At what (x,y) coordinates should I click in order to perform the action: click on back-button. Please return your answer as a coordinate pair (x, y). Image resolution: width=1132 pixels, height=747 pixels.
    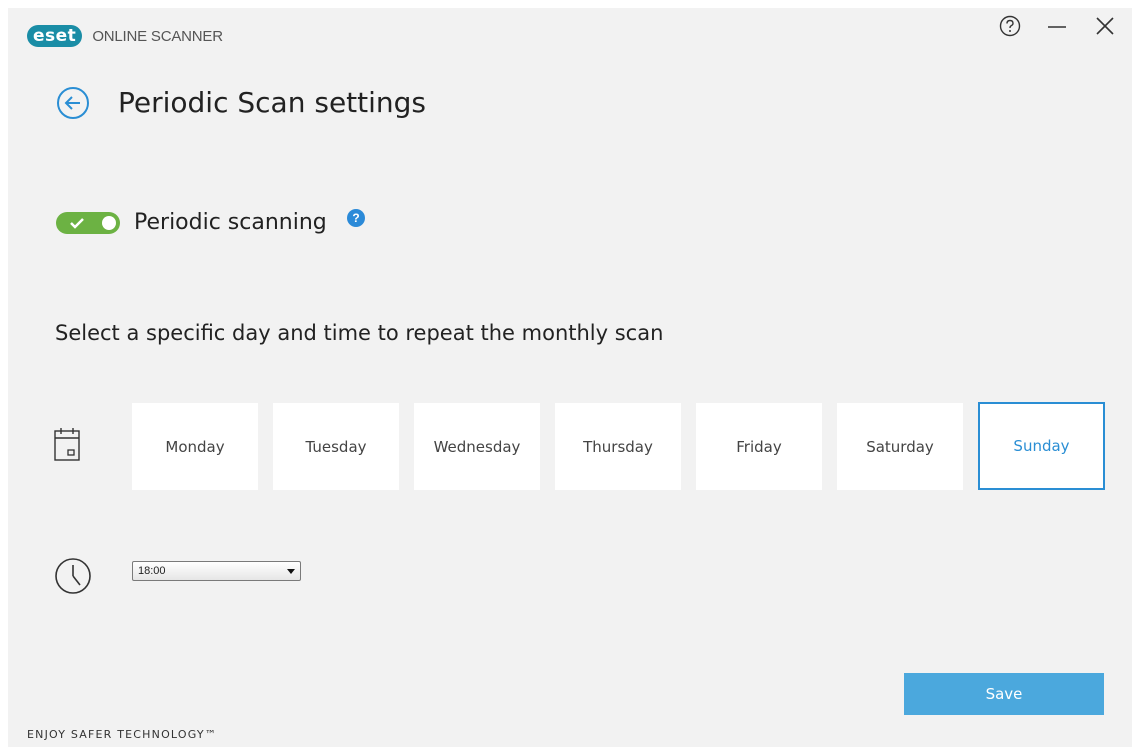
    Looking at the image, I should click on (73, 103).